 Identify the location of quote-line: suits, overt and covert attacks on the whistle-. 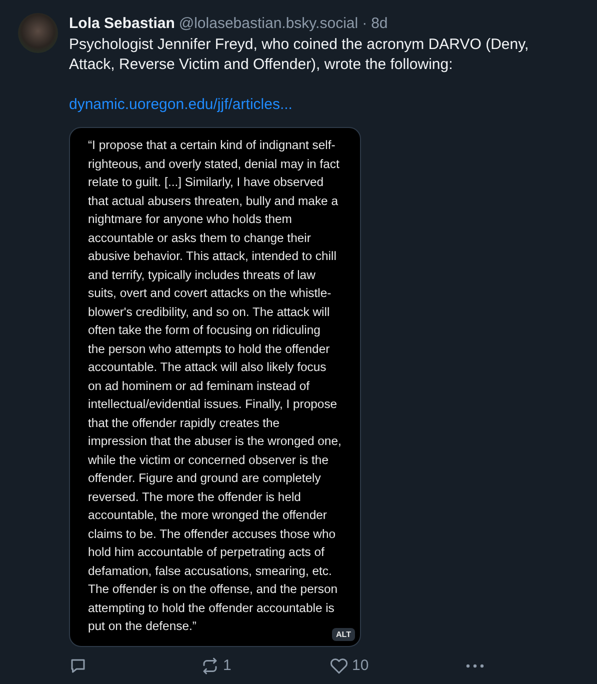
(210, 293).